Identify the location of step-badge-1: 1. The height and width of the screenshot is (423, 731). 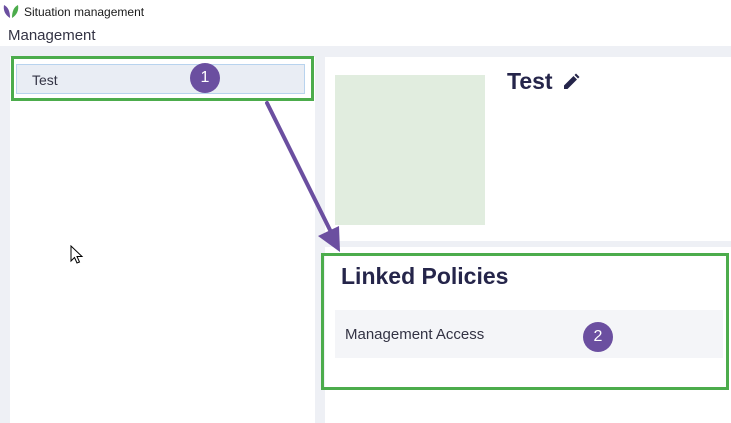
(205, 78).